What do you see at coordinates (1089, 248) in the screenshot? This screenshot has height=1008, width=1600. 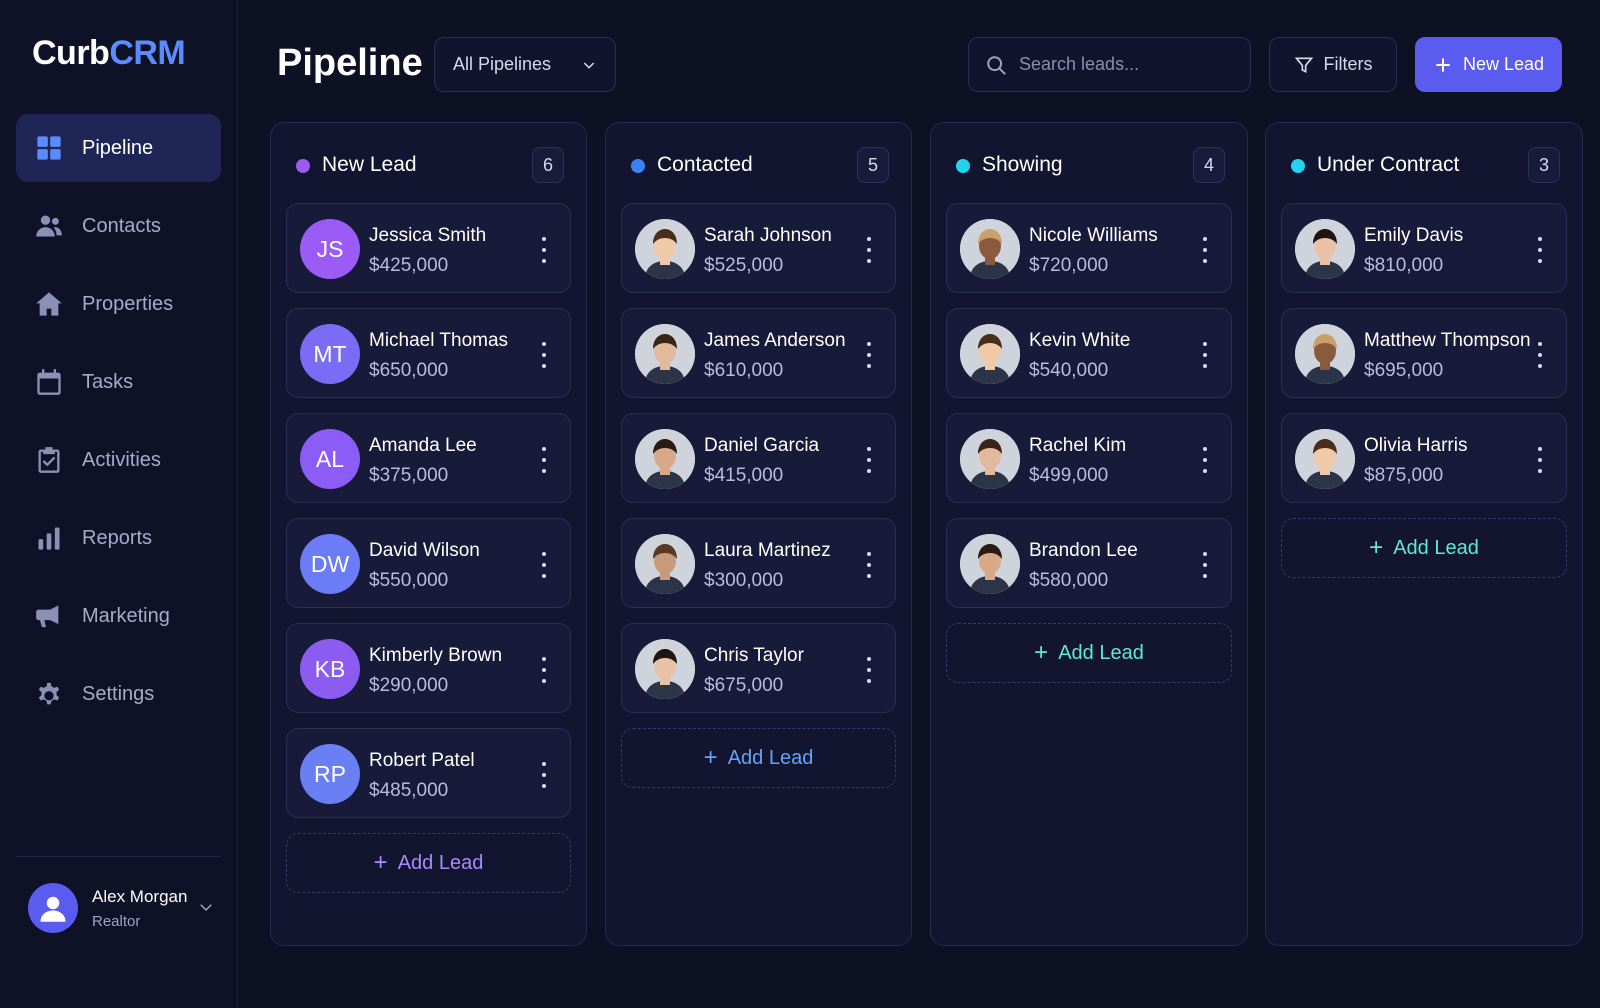 I see `lead-card: Nicole Williams $720,000` at bounding box center [1089, 248].